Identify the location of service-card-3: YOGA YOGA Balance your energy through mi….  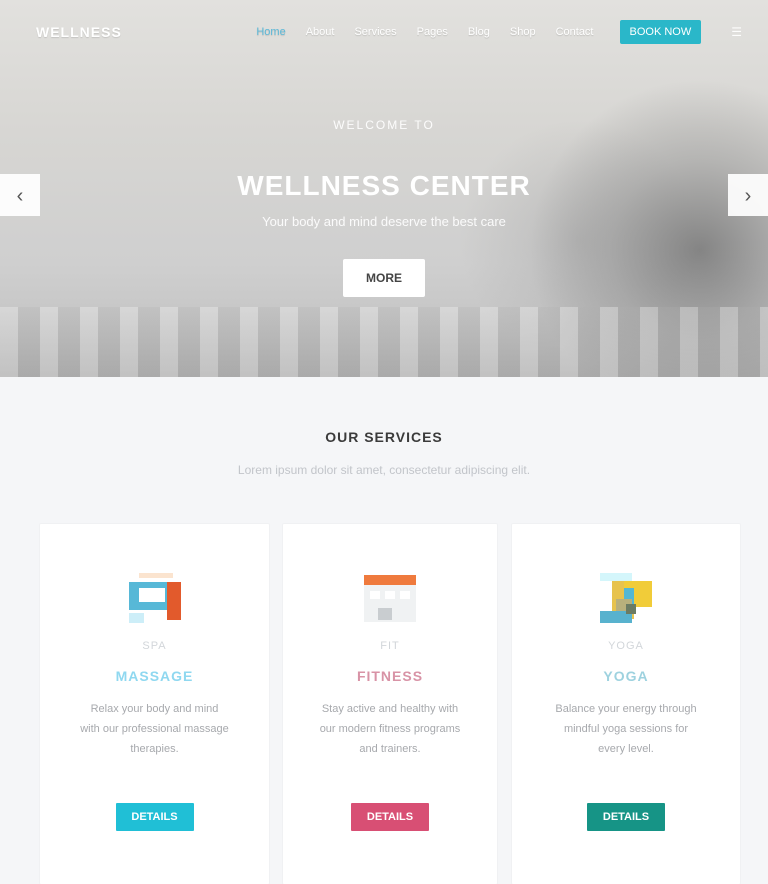
(626, 704).